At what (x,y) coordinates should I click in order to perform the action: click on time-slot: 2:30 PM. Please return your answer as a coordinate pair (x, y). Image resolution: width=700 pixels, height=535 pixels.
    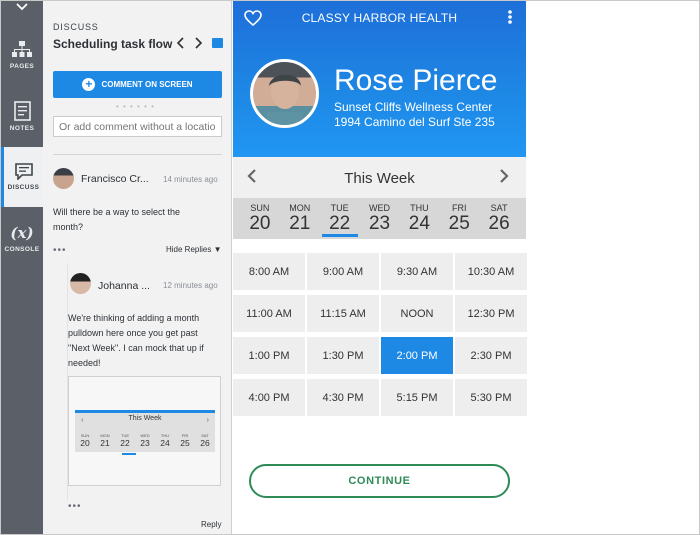
    Looking at the image, I should click on (491, 355).